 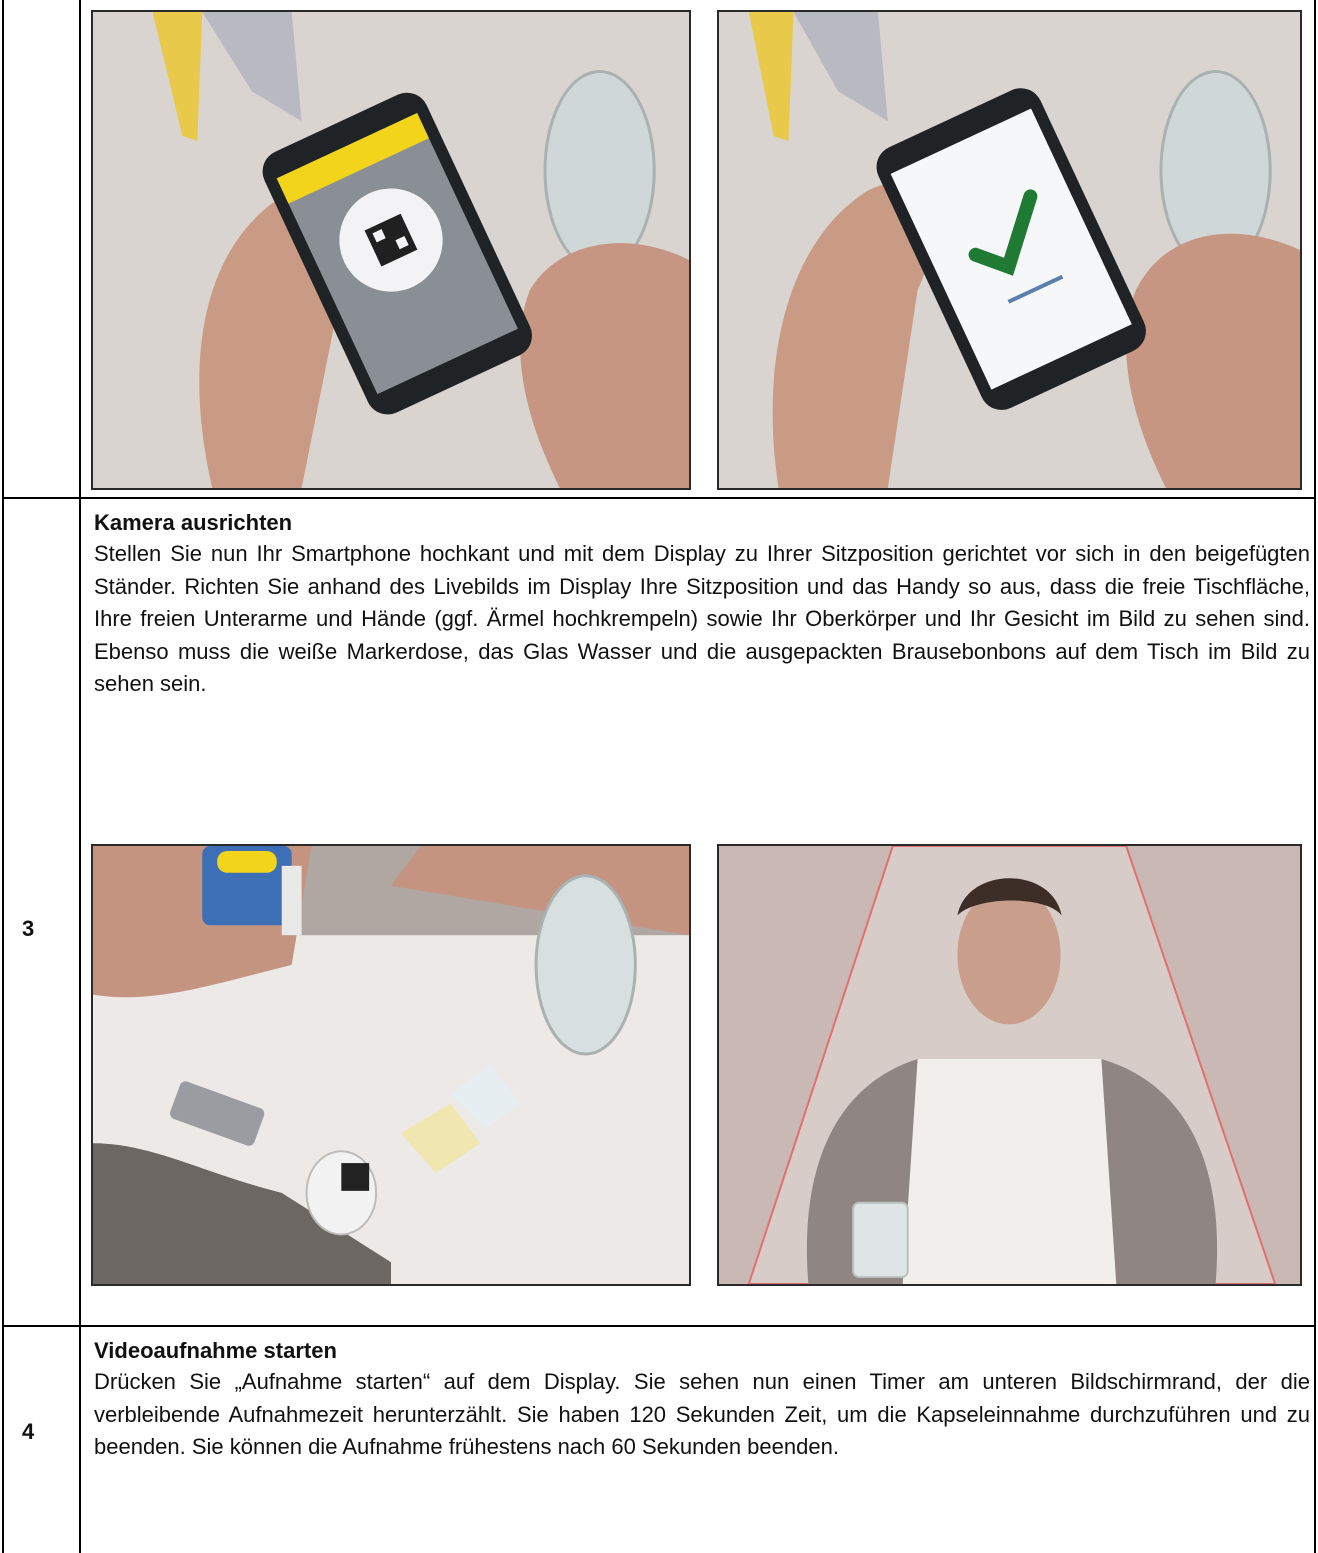 I want to click on step-heading: Videoaufnahme starten, so click(x=215, y=1350).